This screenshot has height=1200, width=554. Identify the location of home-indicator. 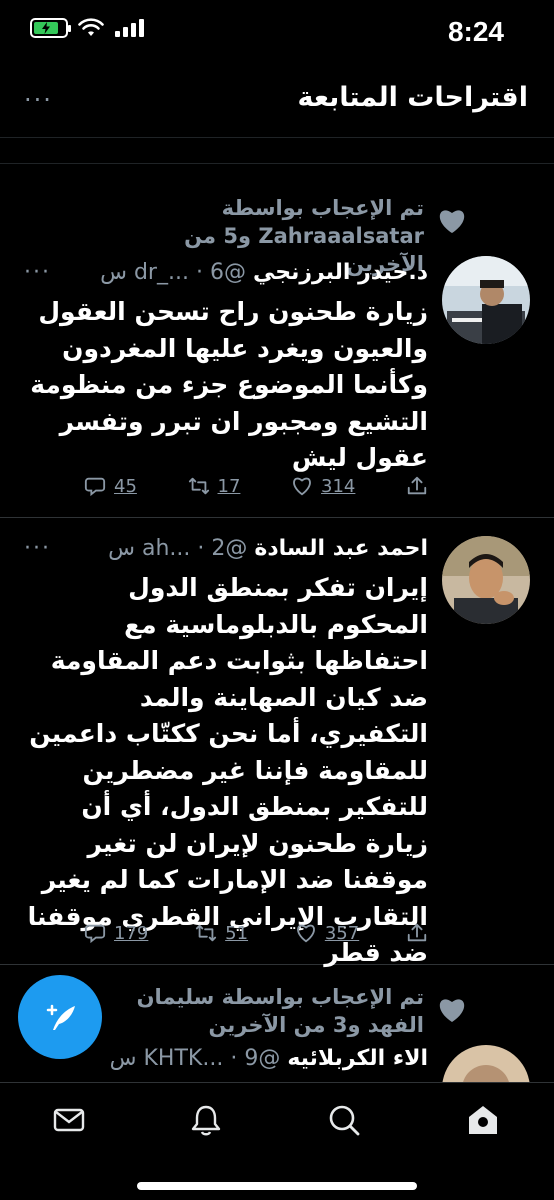
(277, 1186).